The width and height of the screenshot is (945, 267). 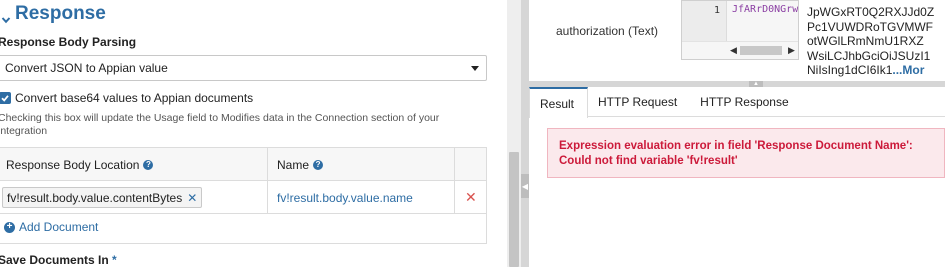 I want to click on section-header-response: Response, so click(x=53, y=14).